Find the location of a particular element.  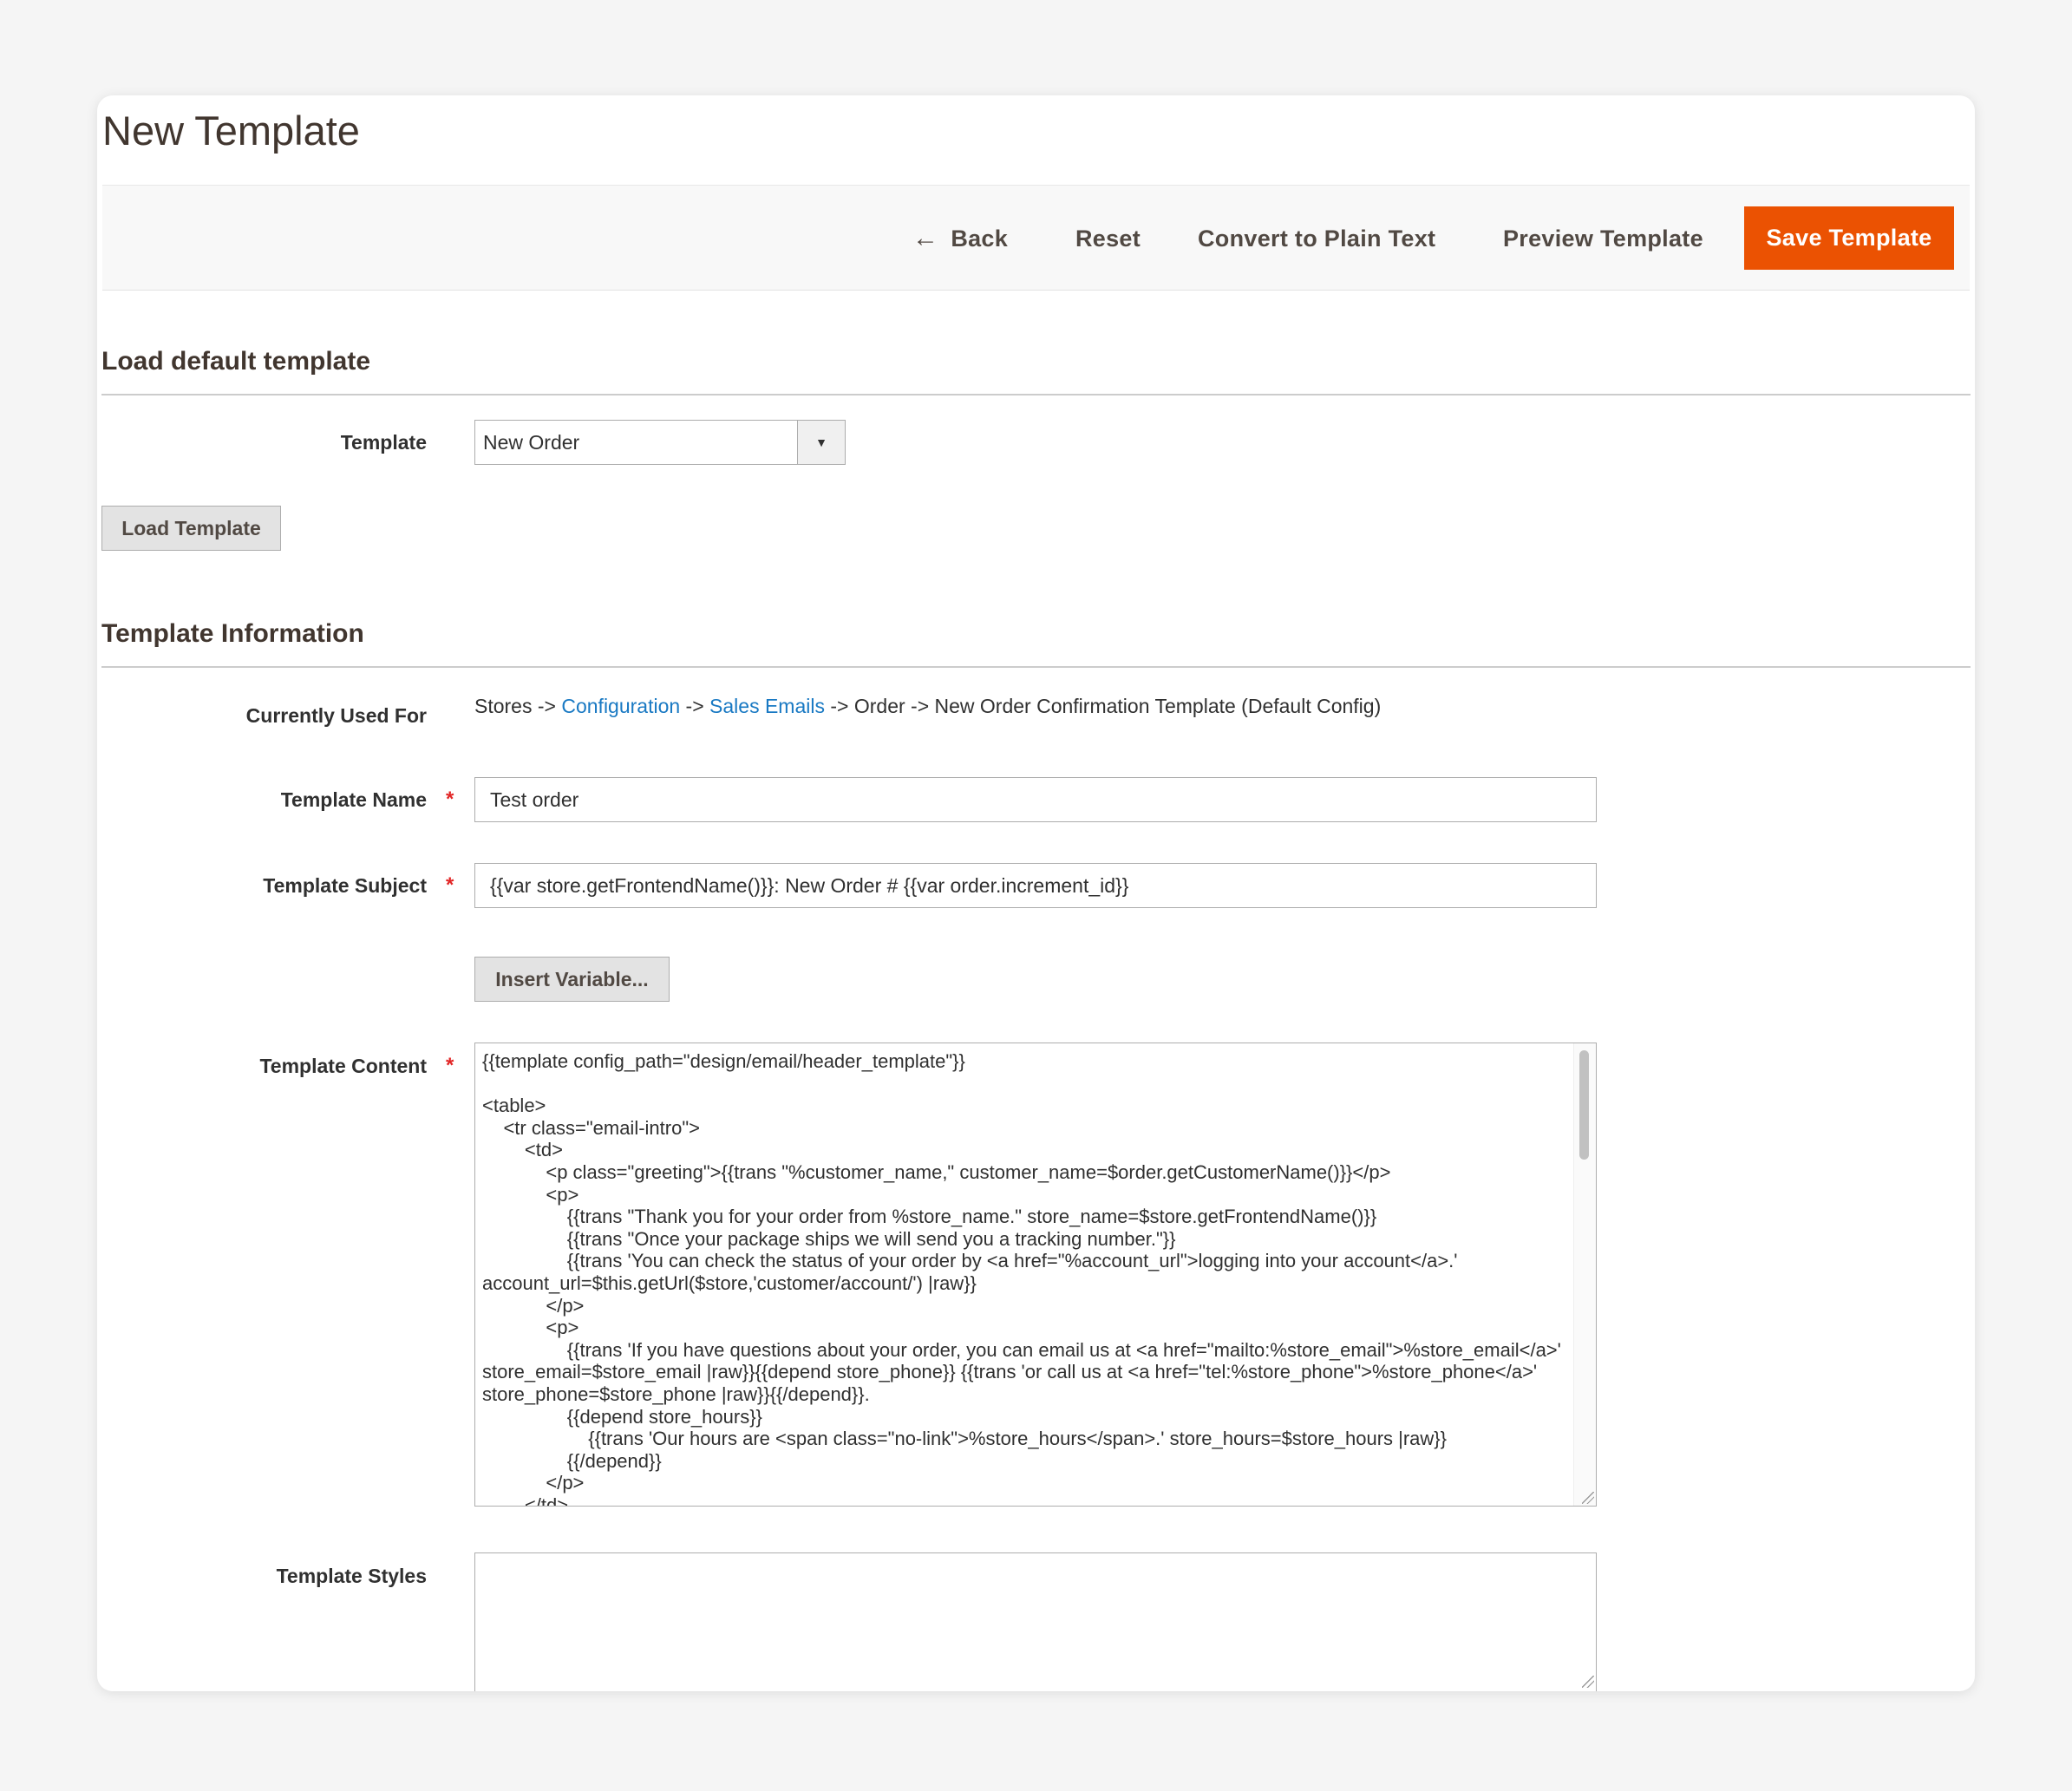

template-information-heading: Template Information is located at coordinates (233, 634).